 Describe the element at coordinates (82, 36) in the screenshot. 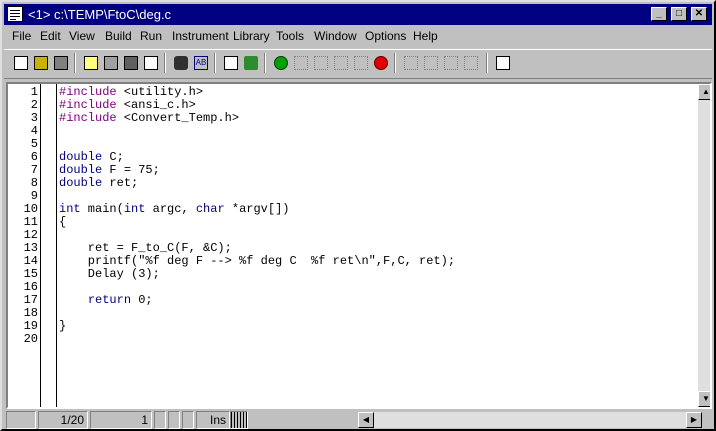

I see `menu-view: View` at that location.